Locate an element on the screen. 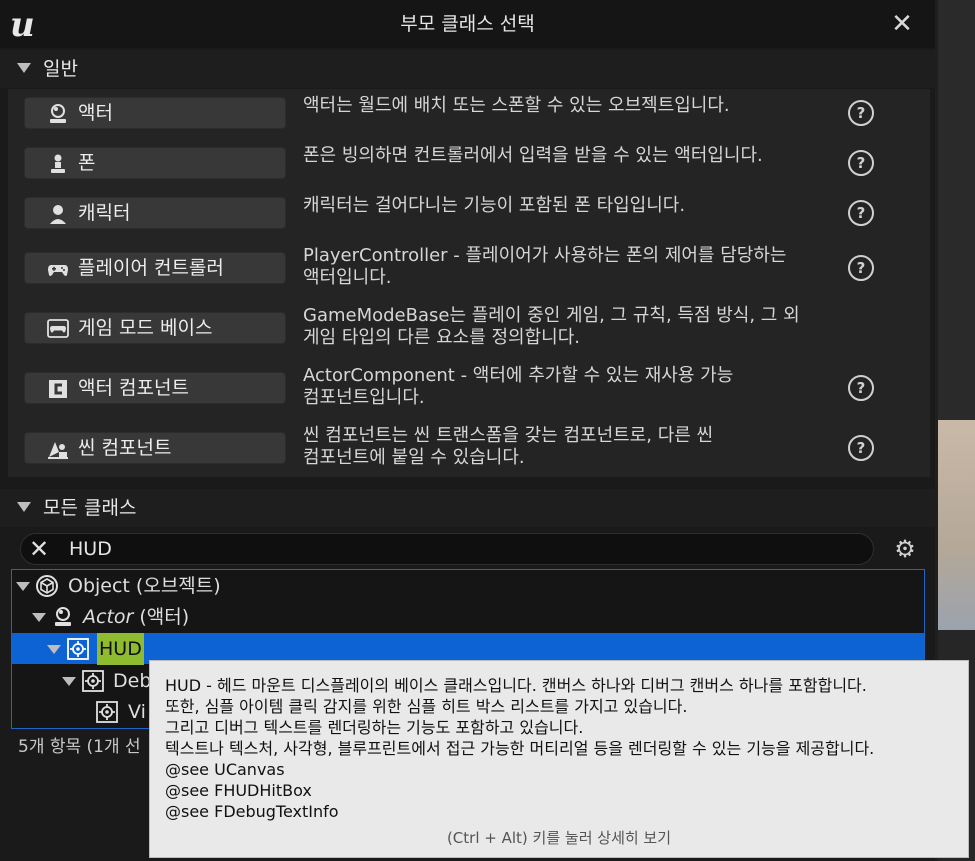  tree-item-actor: Actor (액터) is located at coordinates (462, 617).